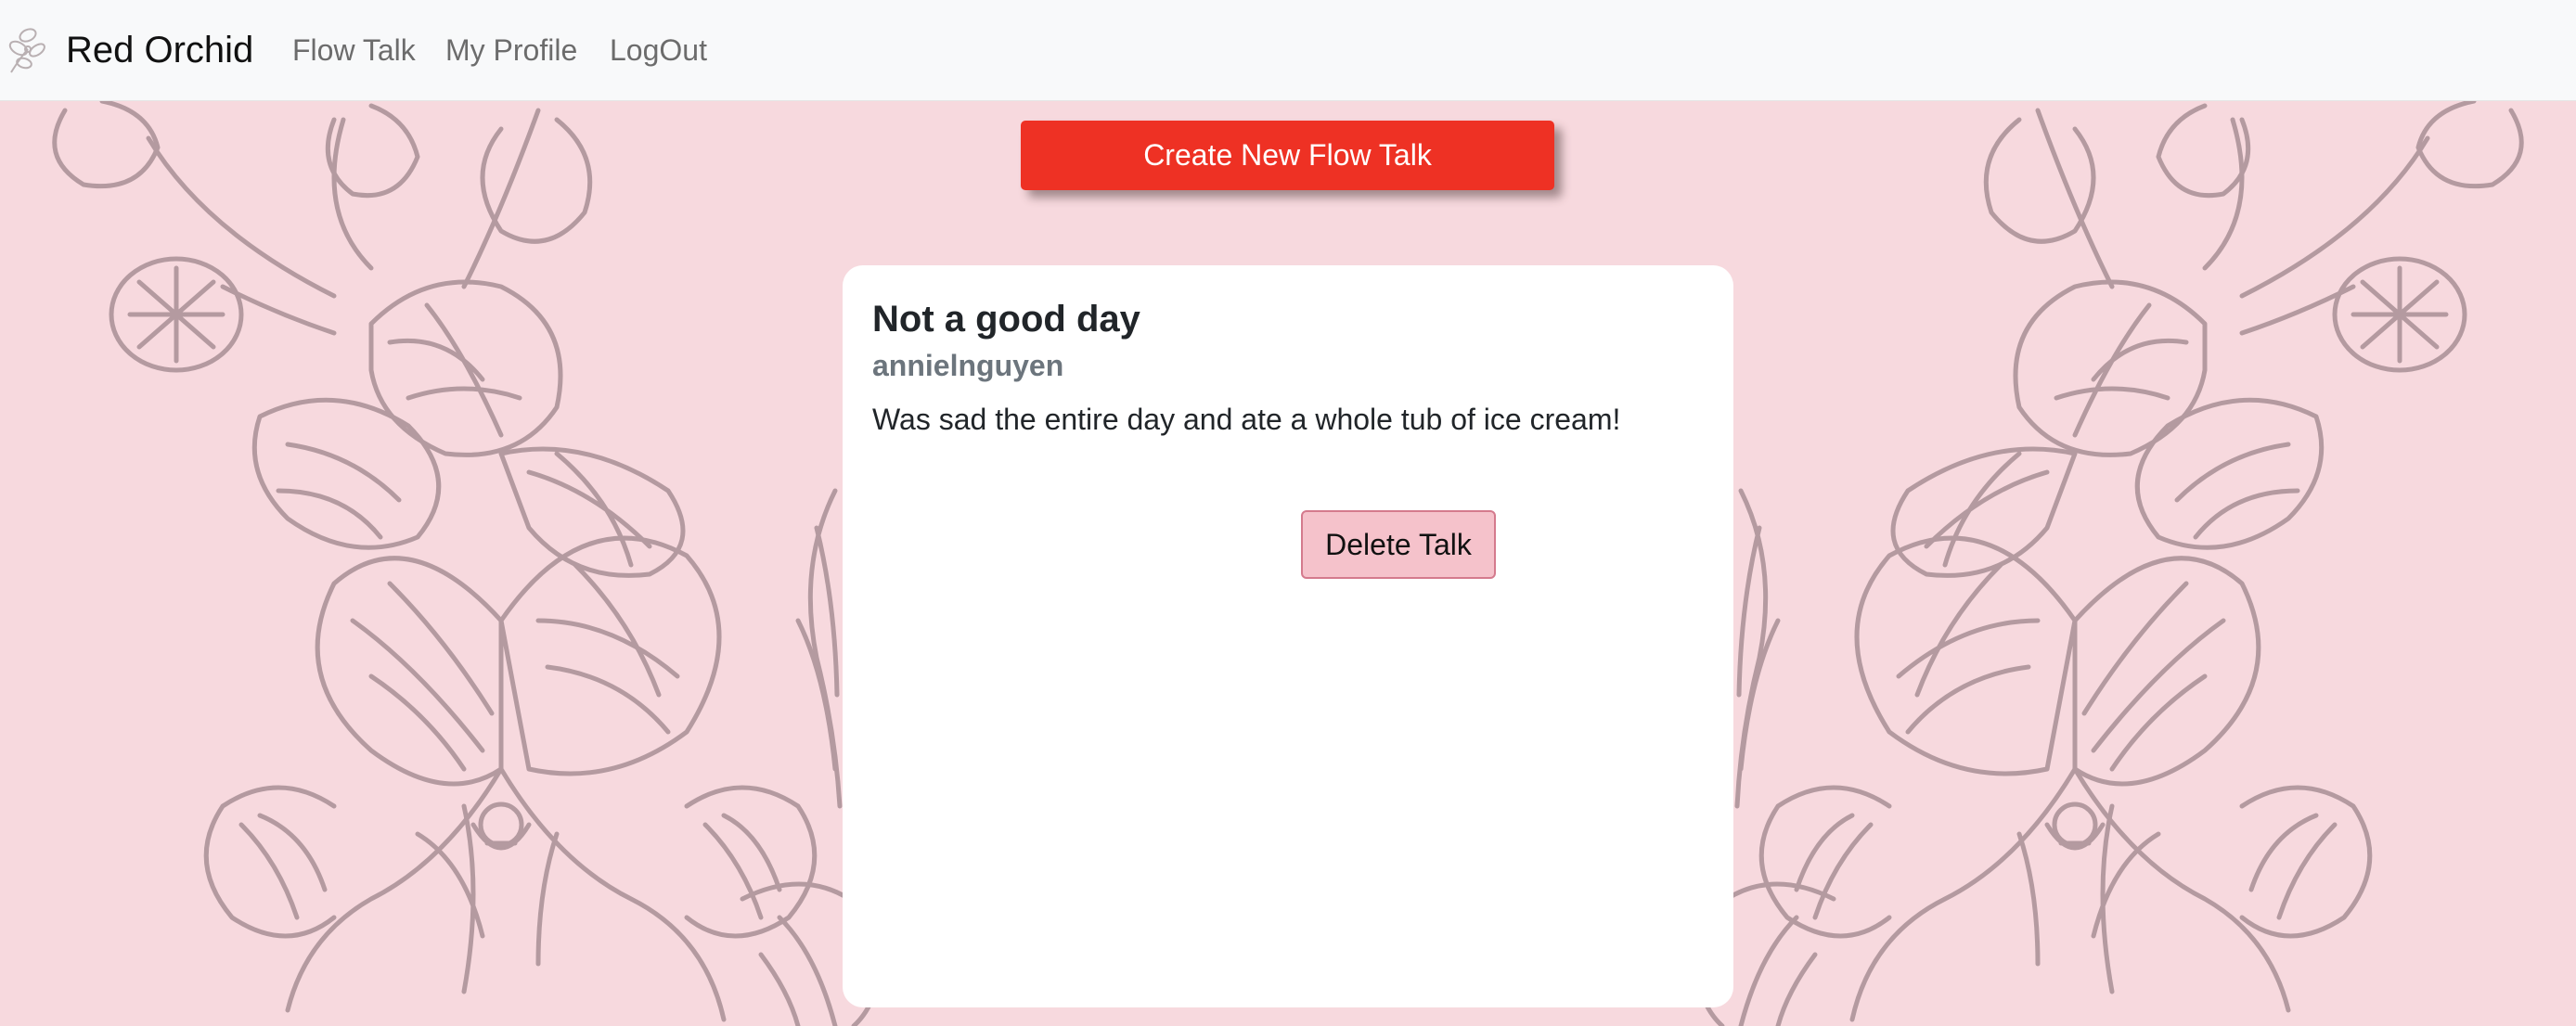  I want to click on nav-link-my-profile: My Profile, so click(511, 50).